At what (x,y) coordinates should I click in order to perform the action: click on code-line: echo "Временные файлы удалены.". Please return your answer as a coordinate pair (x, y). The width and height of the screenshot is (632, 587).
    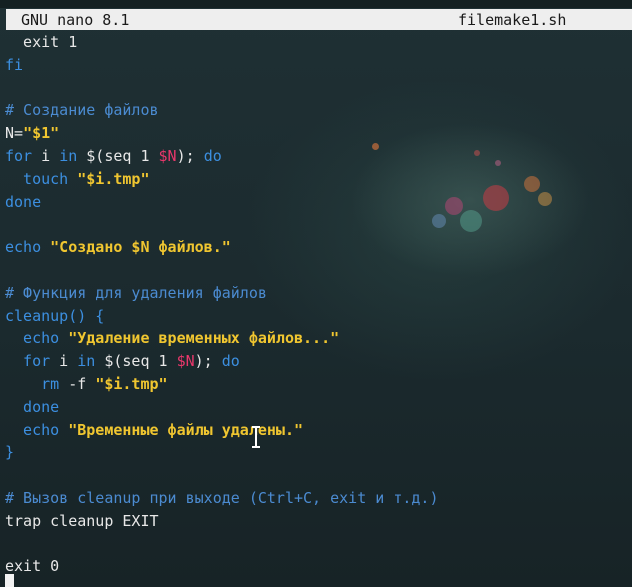
    Looking at the image, I should click on (318, 430).